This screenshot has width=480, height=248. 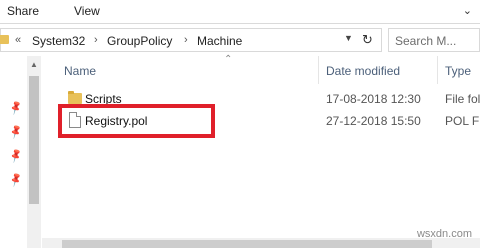 What do you see at coordinates (34, 64) in the screenshot?
I see `scroll-up-arrow-icon: ▲` at bounding box center [34, 64].